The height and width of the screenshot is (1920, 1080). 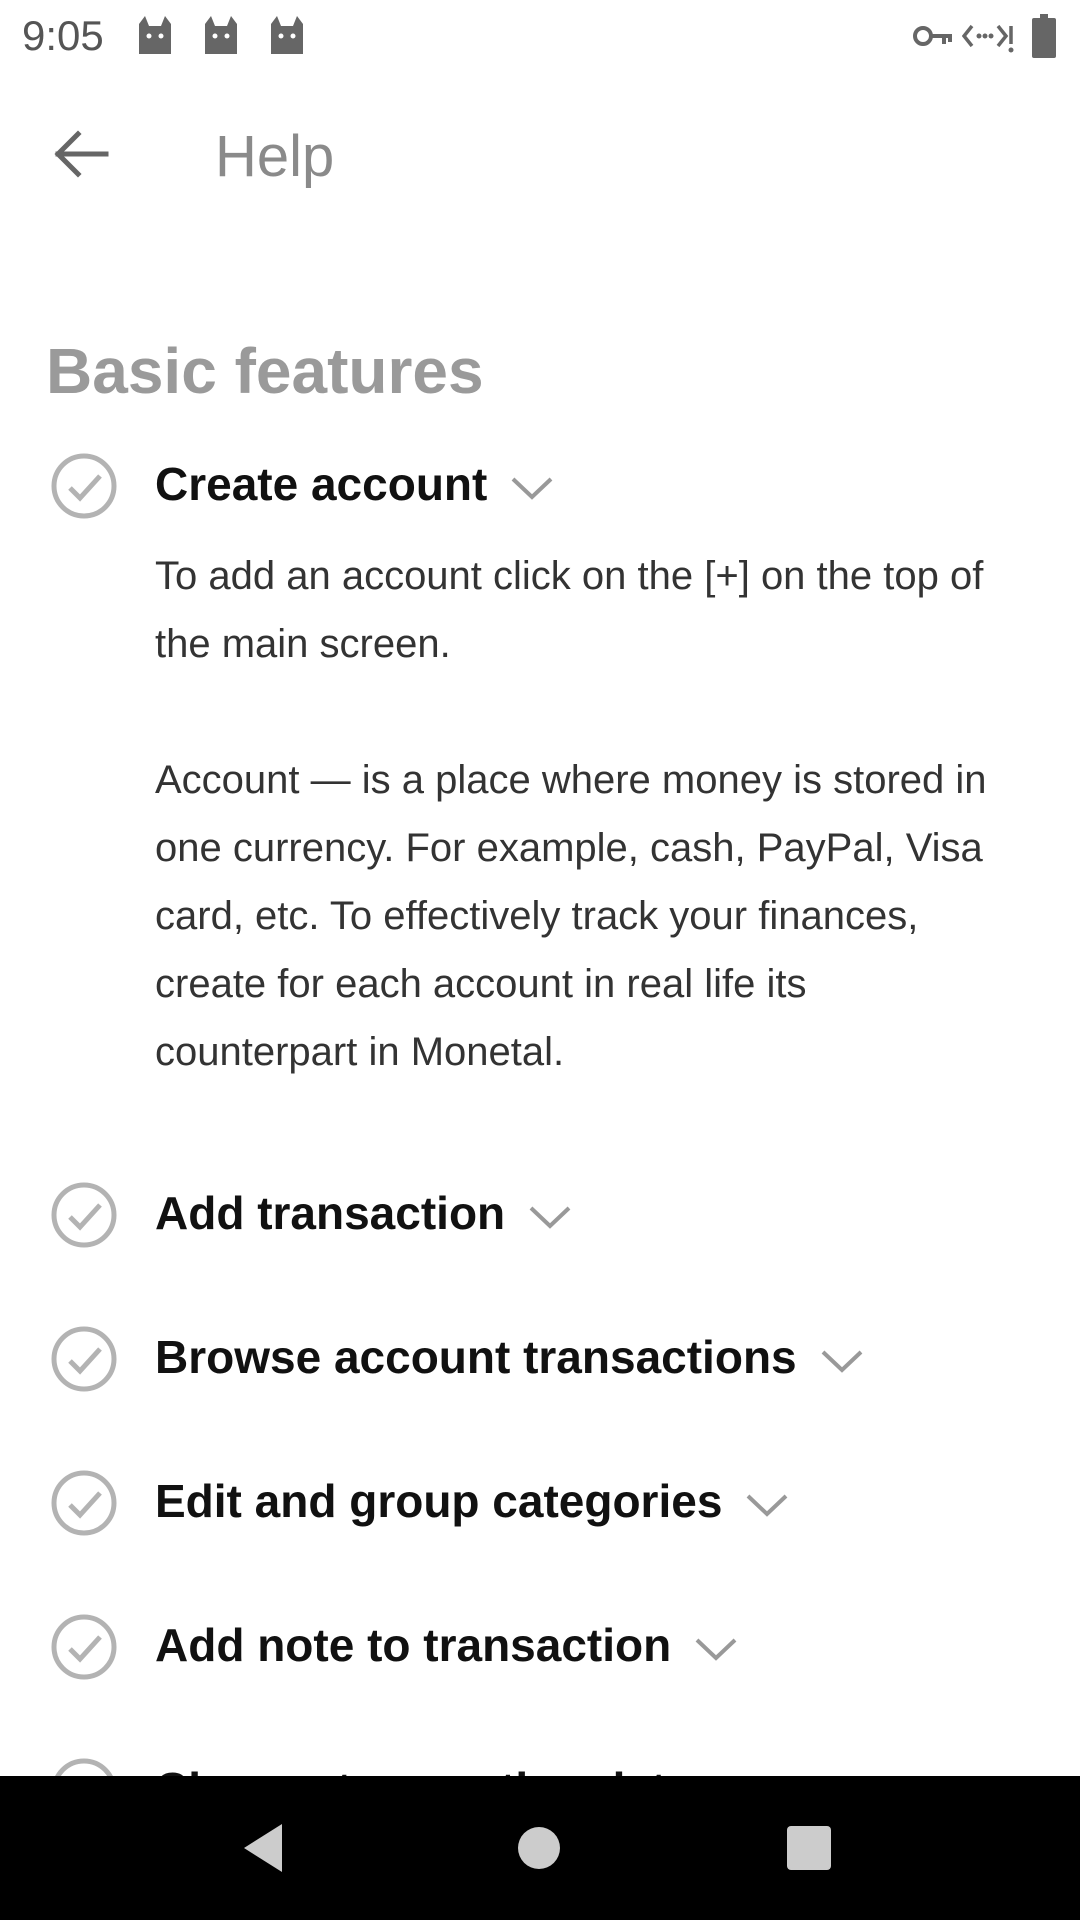 I want to click on nav-recents-button, so click(x=809, y=1848).